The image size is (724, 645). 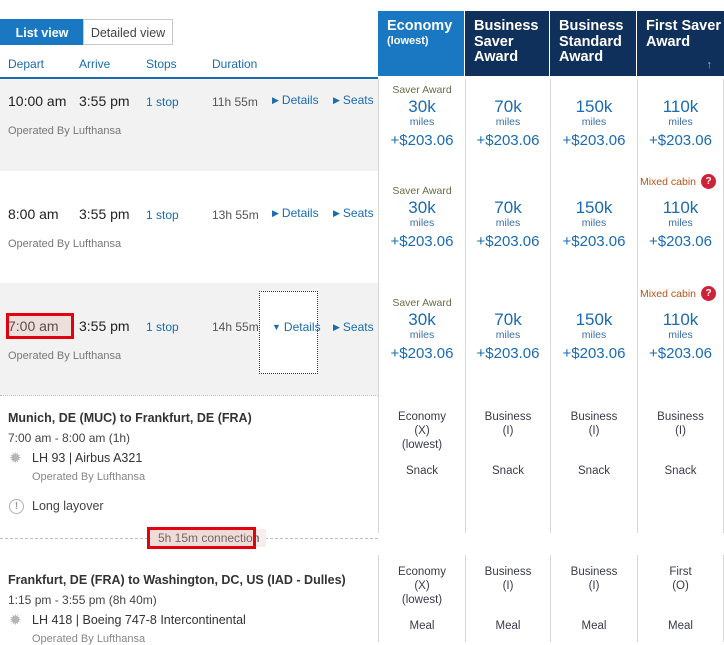 I want to click on fare-column-sub-economy: (lowest), so click(x=408, y=40).